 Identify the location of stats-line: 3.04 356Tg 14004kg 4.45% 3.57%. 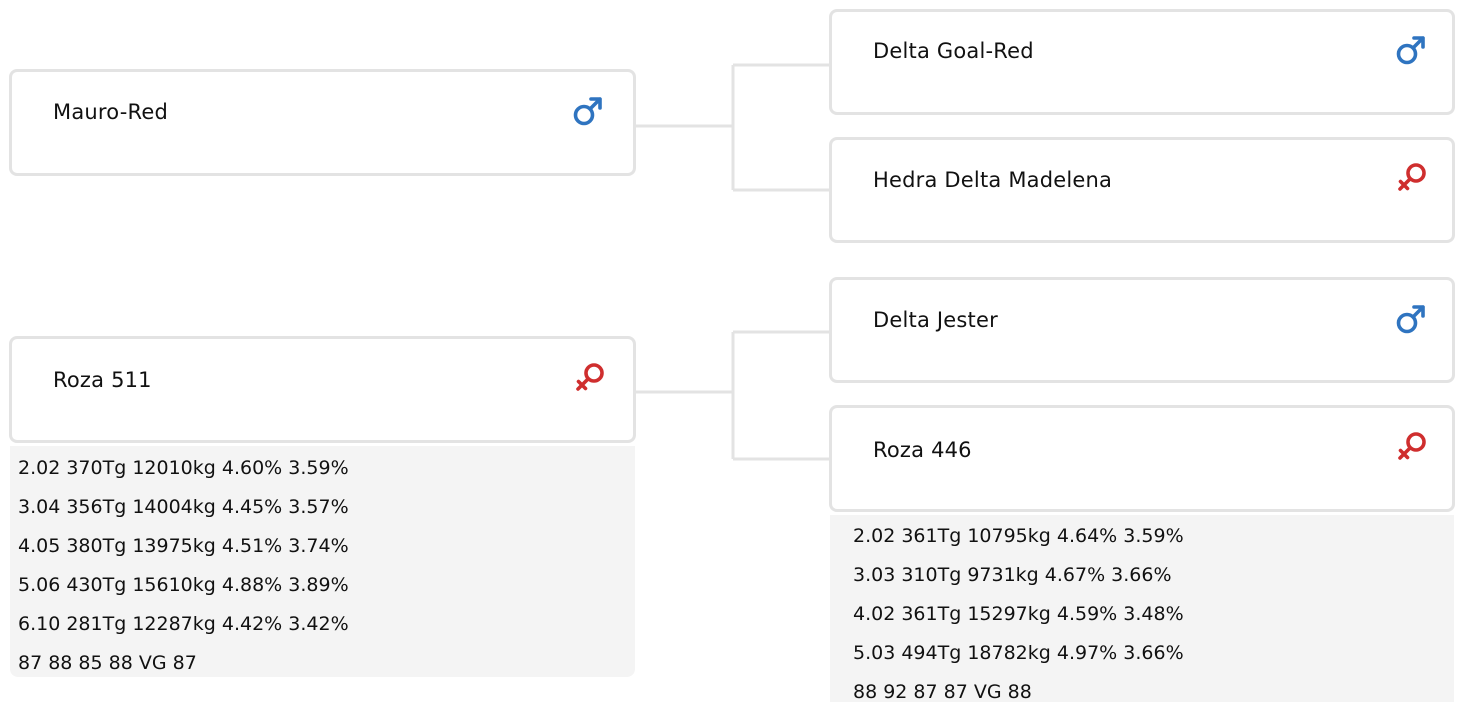
(183, 507).